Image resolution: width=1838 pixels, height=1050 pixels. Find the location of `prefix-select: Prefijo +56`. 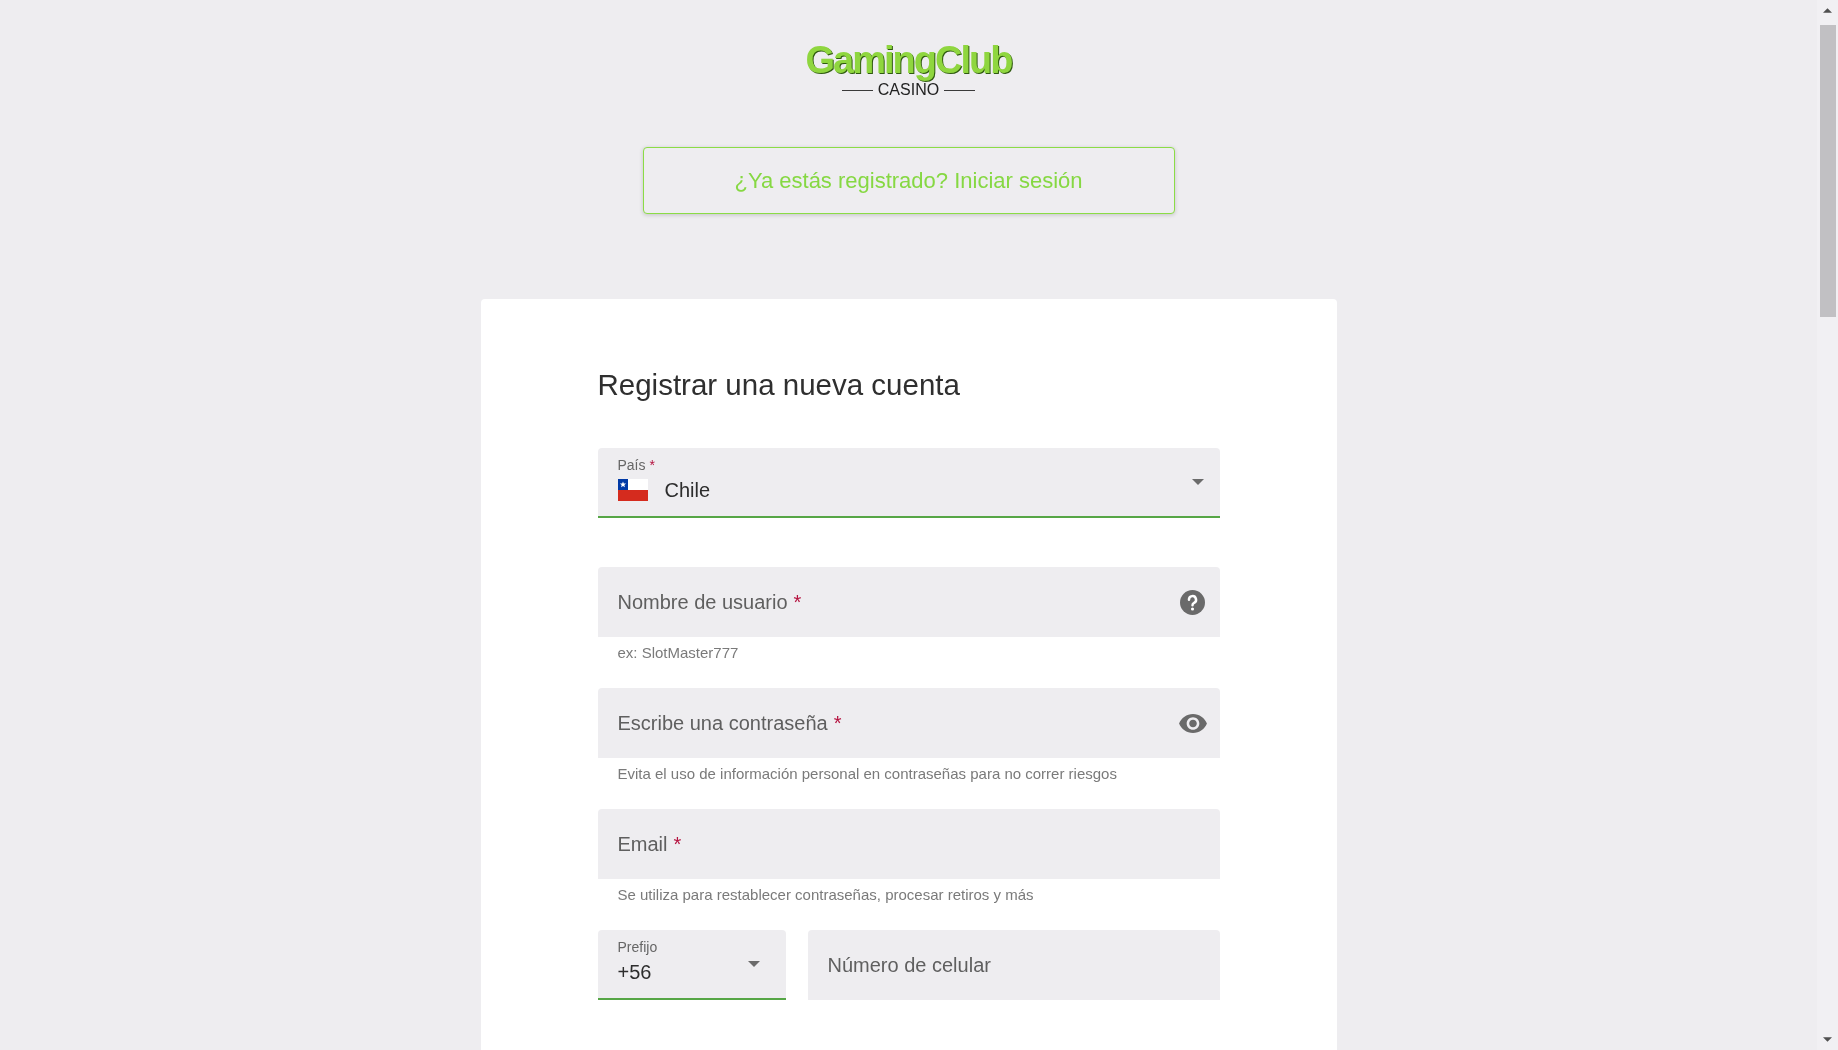

prefix-select: Prefijo +56 is located at coordinates (691, 965).